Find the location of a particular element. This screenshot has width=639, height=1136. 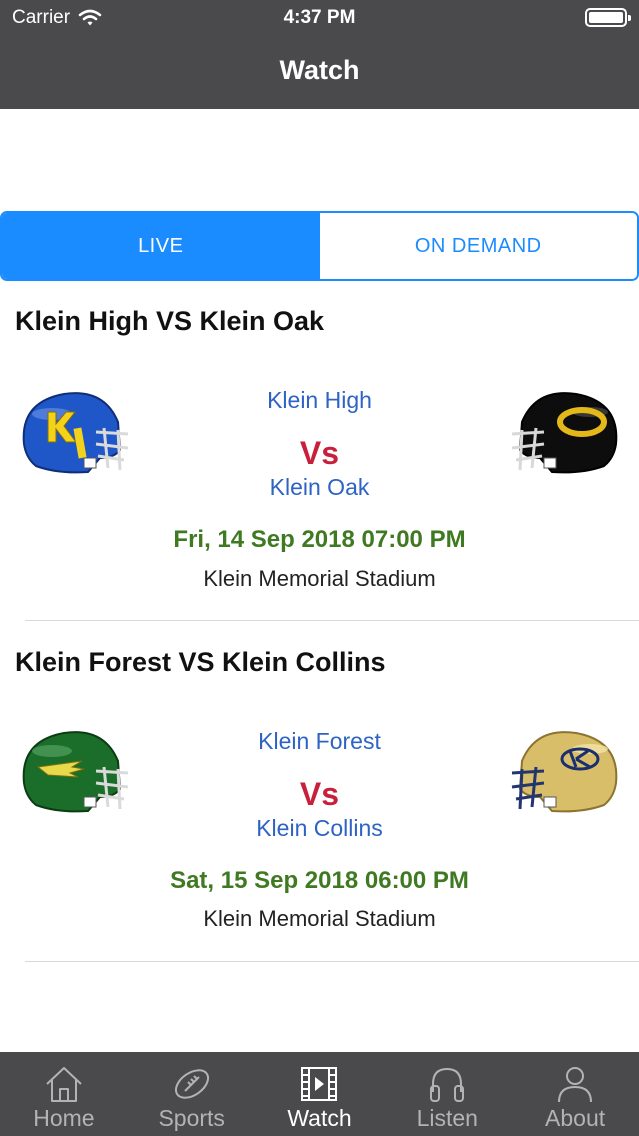

tab-sports: Sports is located at coordinates (192, 1094).